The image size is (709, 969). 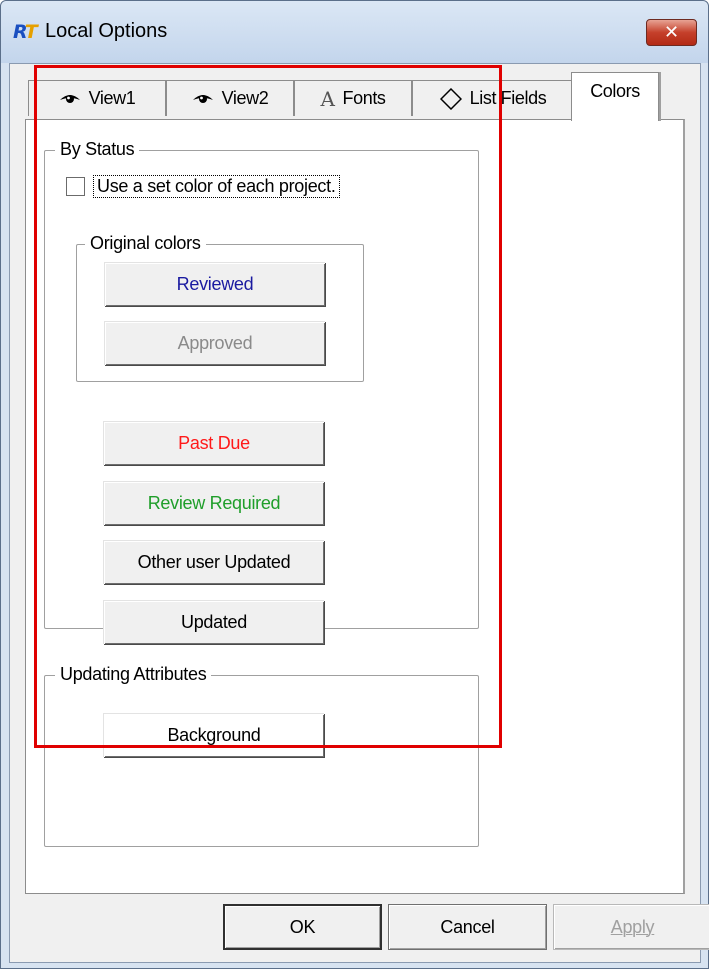 I want to click on background-label: Background, so click(x=214, y=735).